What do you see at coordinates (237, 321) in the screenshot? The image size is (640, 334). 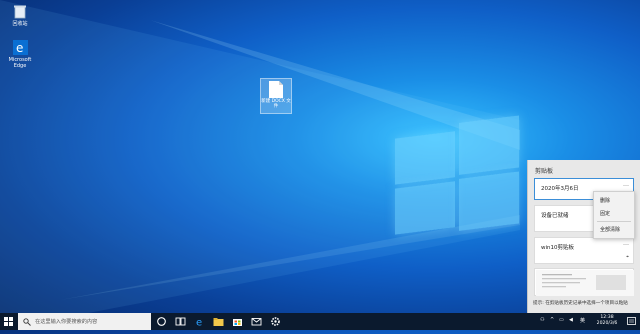 I see `store-icon` at bounding box center [237, 321].